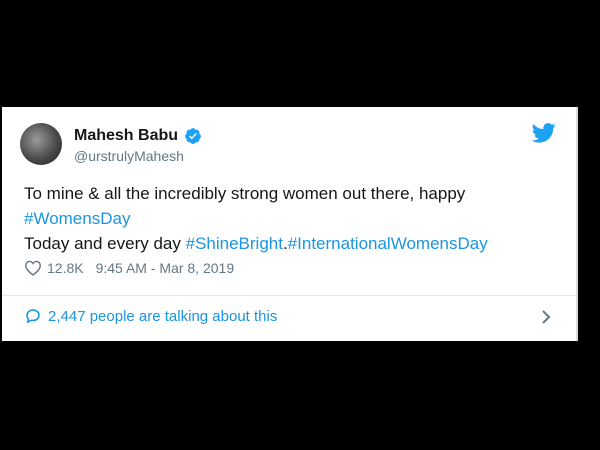 This screenshot has width=600, height=450. Describe the element at coordinates (165, 268) in the screenshot. I see `tweet-timestamp: 9:45 AM - Mar 8, 2019` at that location.